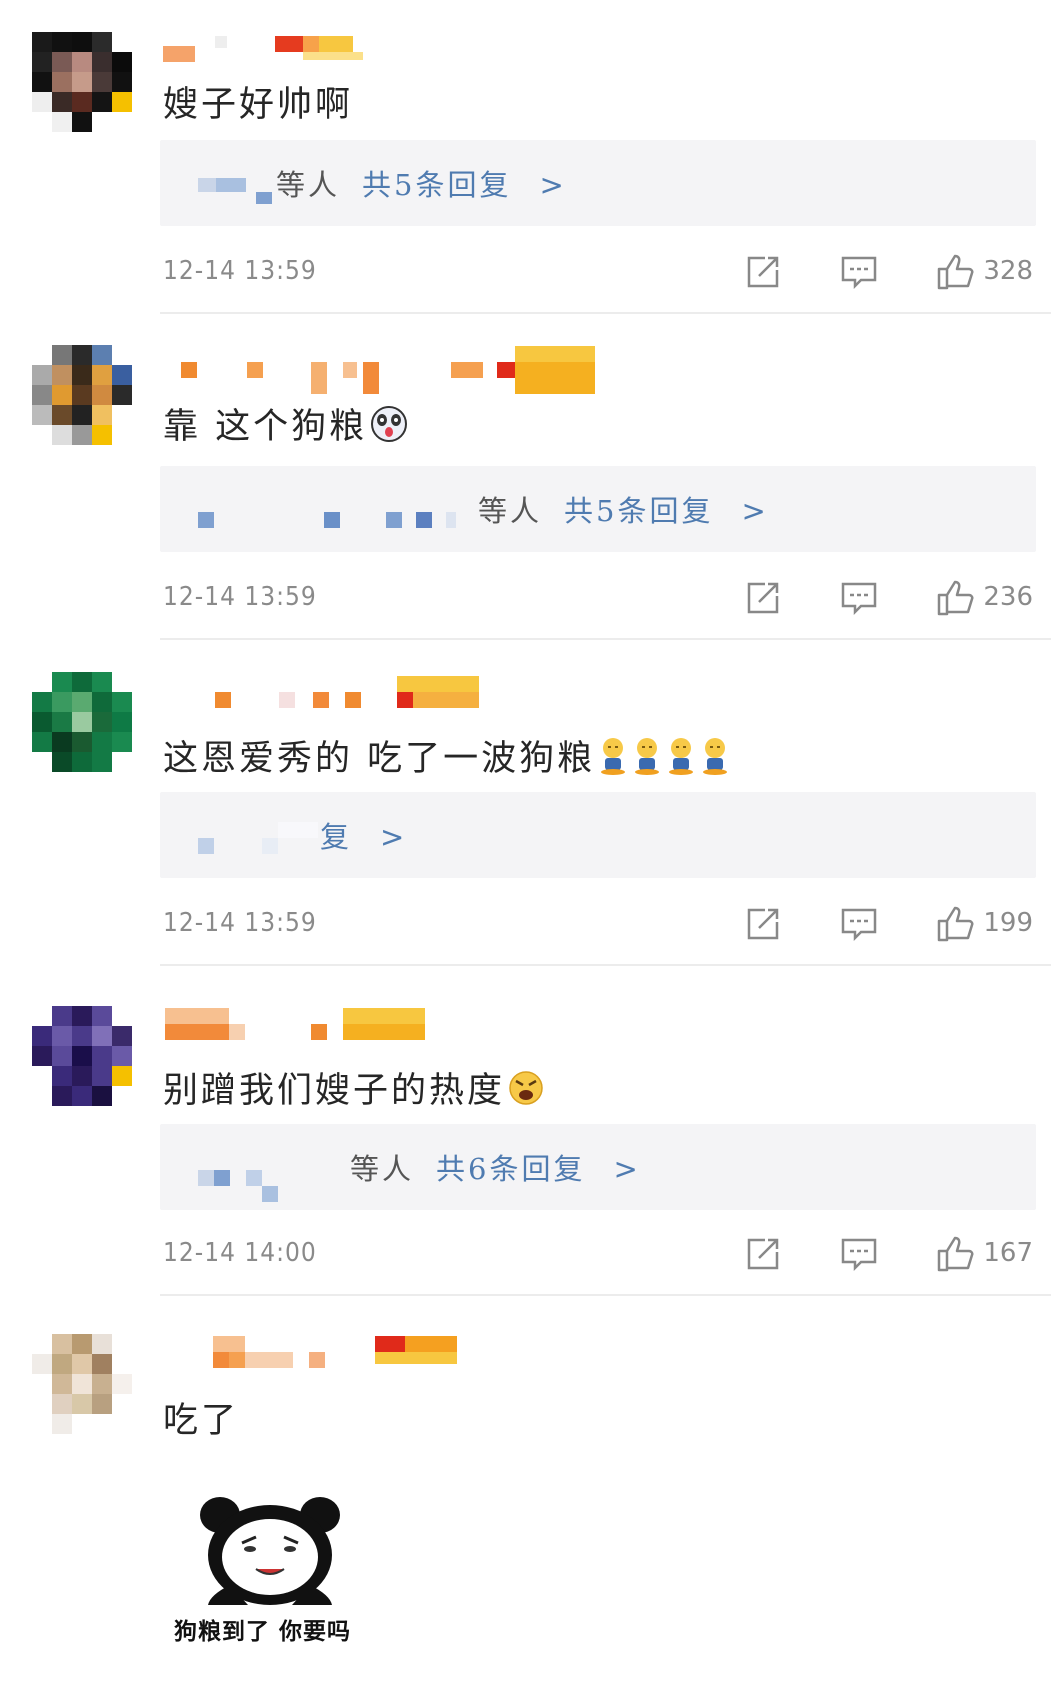 This screenshot has height=1684, width=1061. Describe the element at coordinates (526, 1092) in the screenshot. I see `angry-face-emoji` at that location.